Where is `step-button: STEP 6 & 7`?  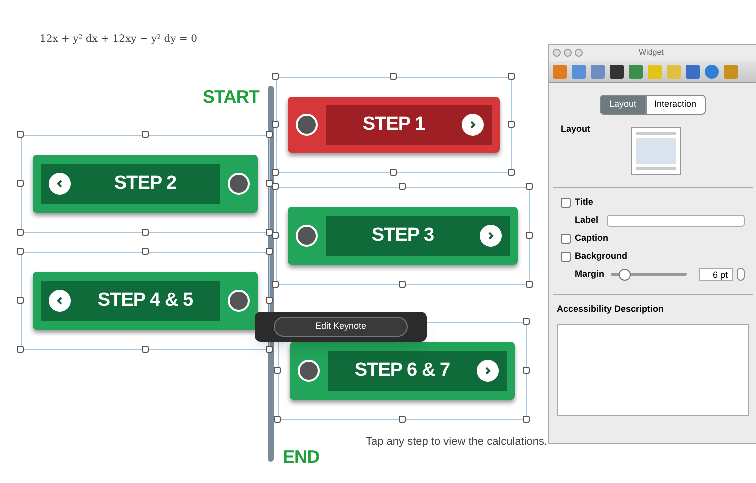
step-button: STEP 6 & 7 is located at coordinates (402, 371).